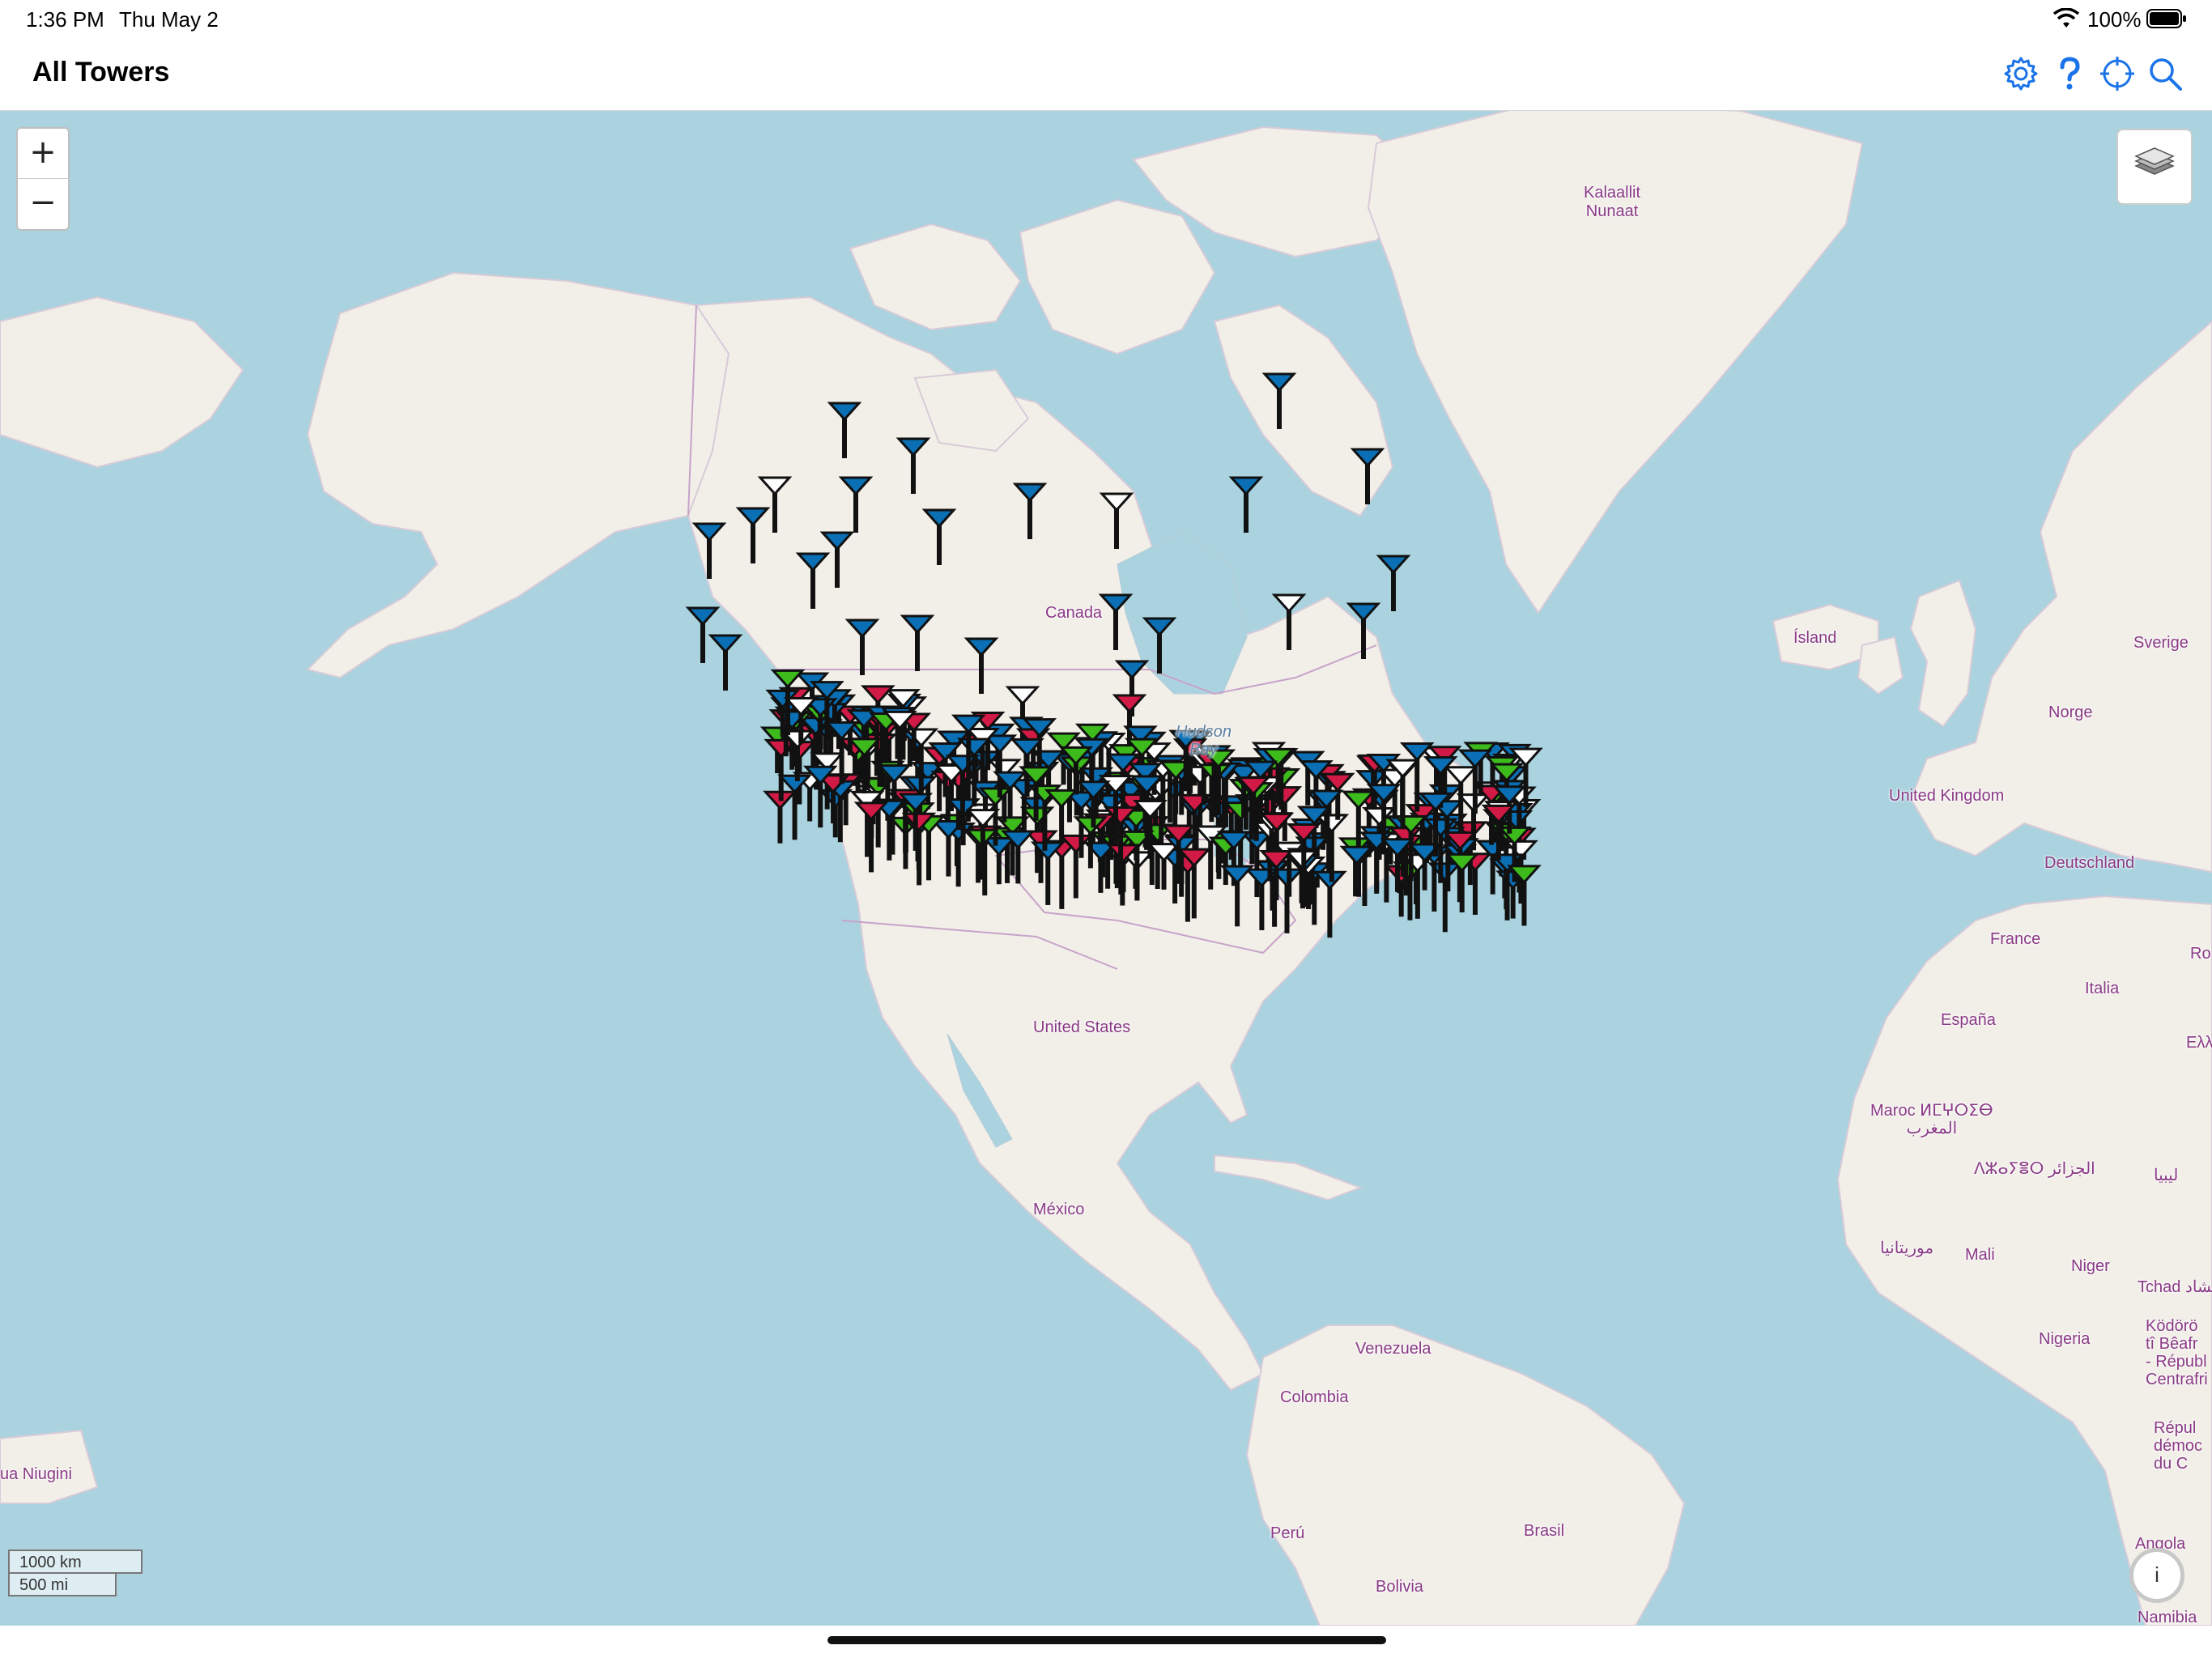 The width and height of the screenshot is (2212, 1658). I want to click on locate-button, so click(2117, 73).